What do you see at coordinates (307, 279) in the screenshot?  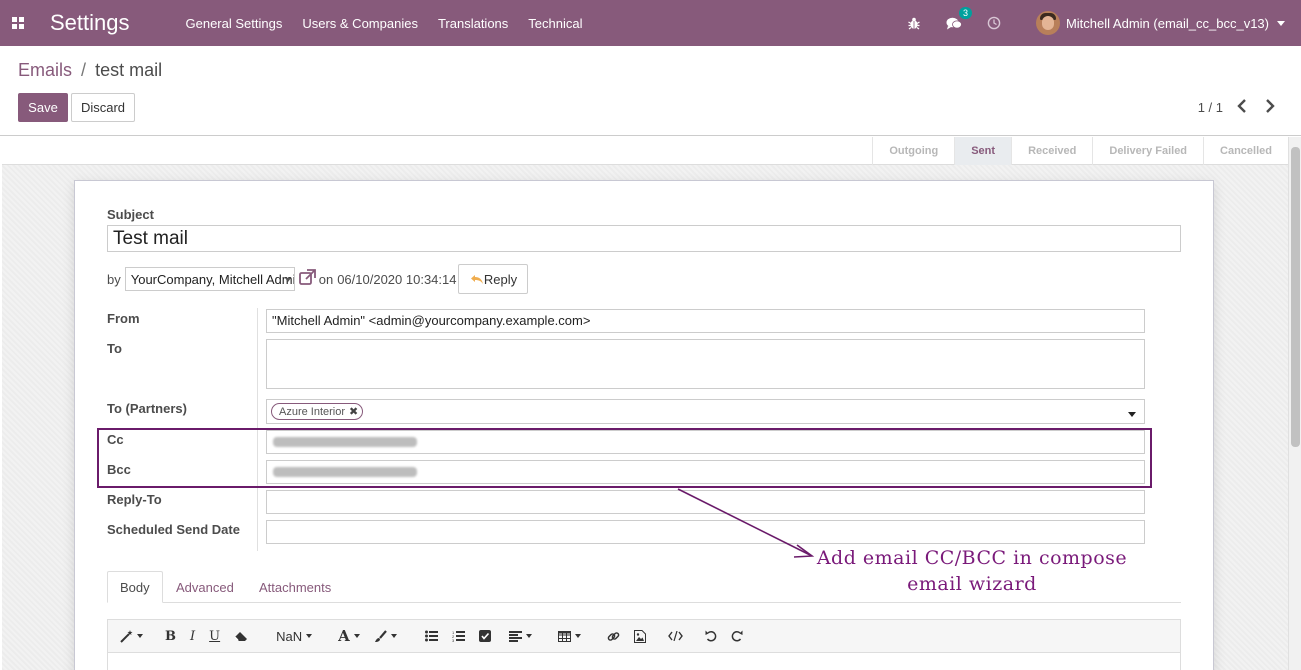 I see `external-link-icon` at bounding box center [307, 279].